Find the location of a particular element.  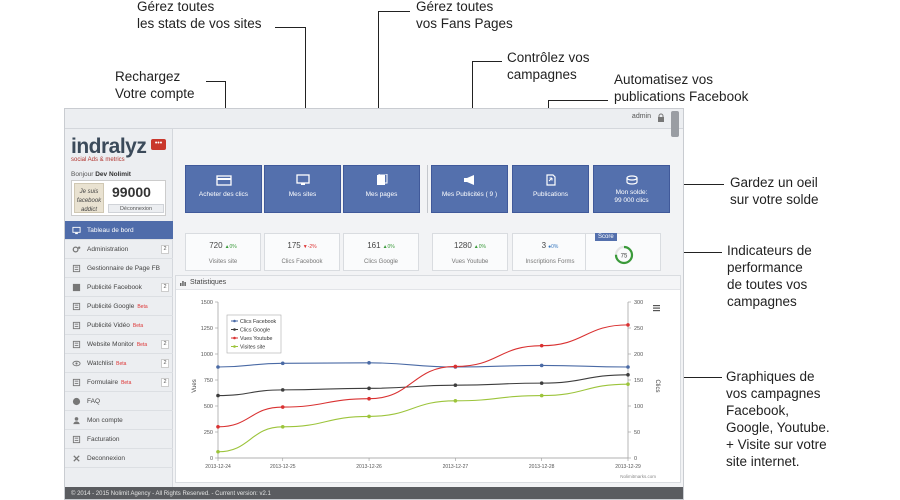

legend-label: Clics Facebook is located at coordinates (258, 322).